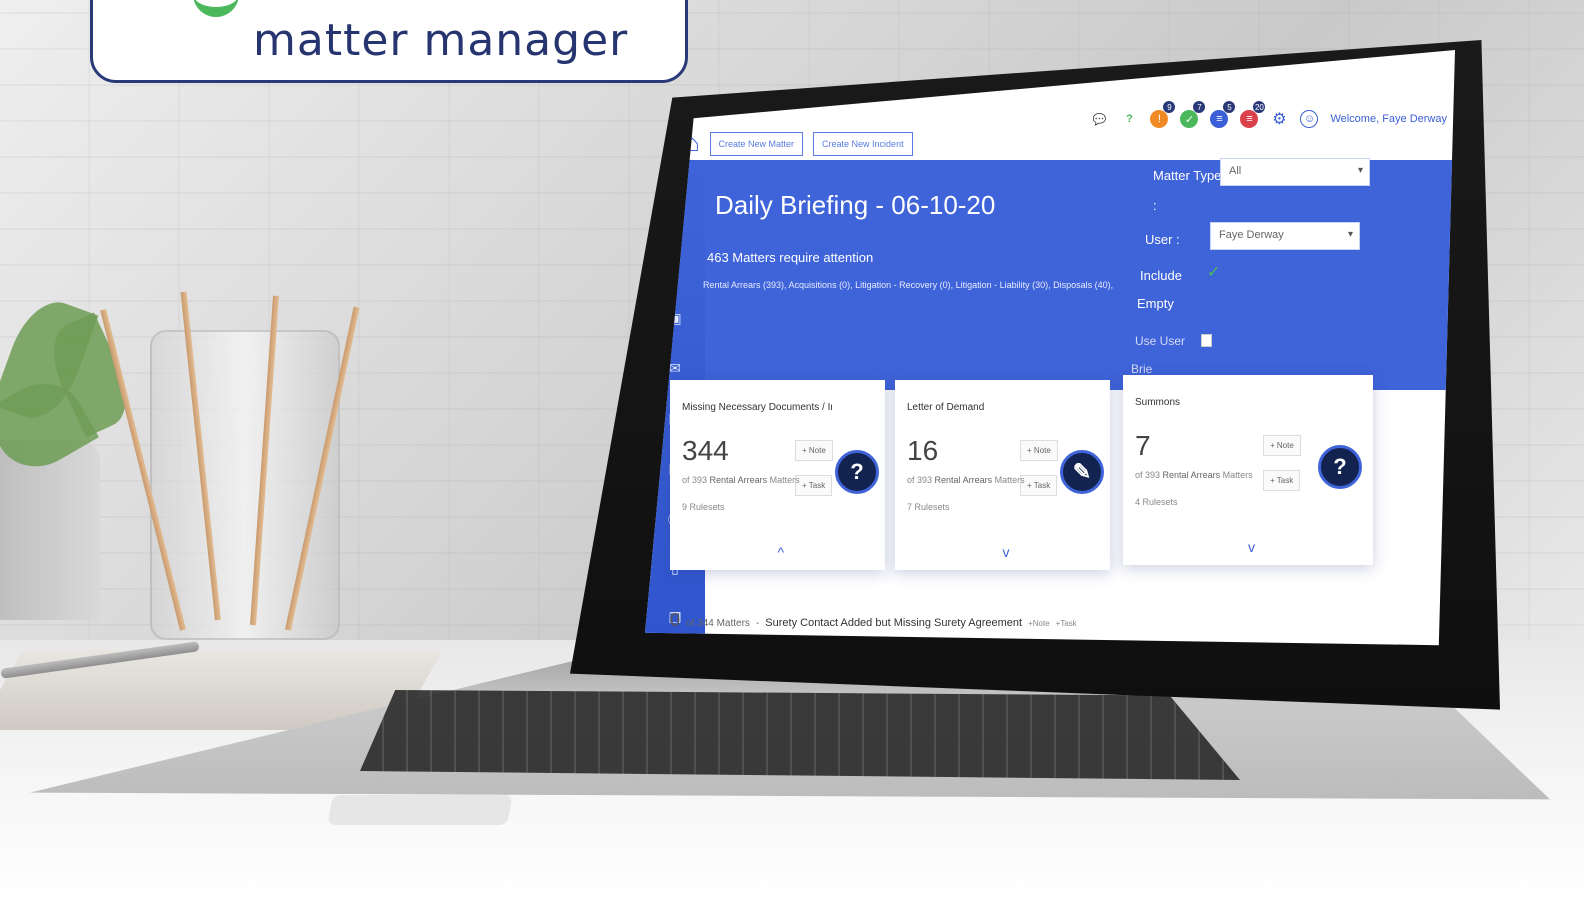 Image resolution: width=1584 pixels, height=901 pixels. I want to click on laptop-keyboard, so click(800, 735).